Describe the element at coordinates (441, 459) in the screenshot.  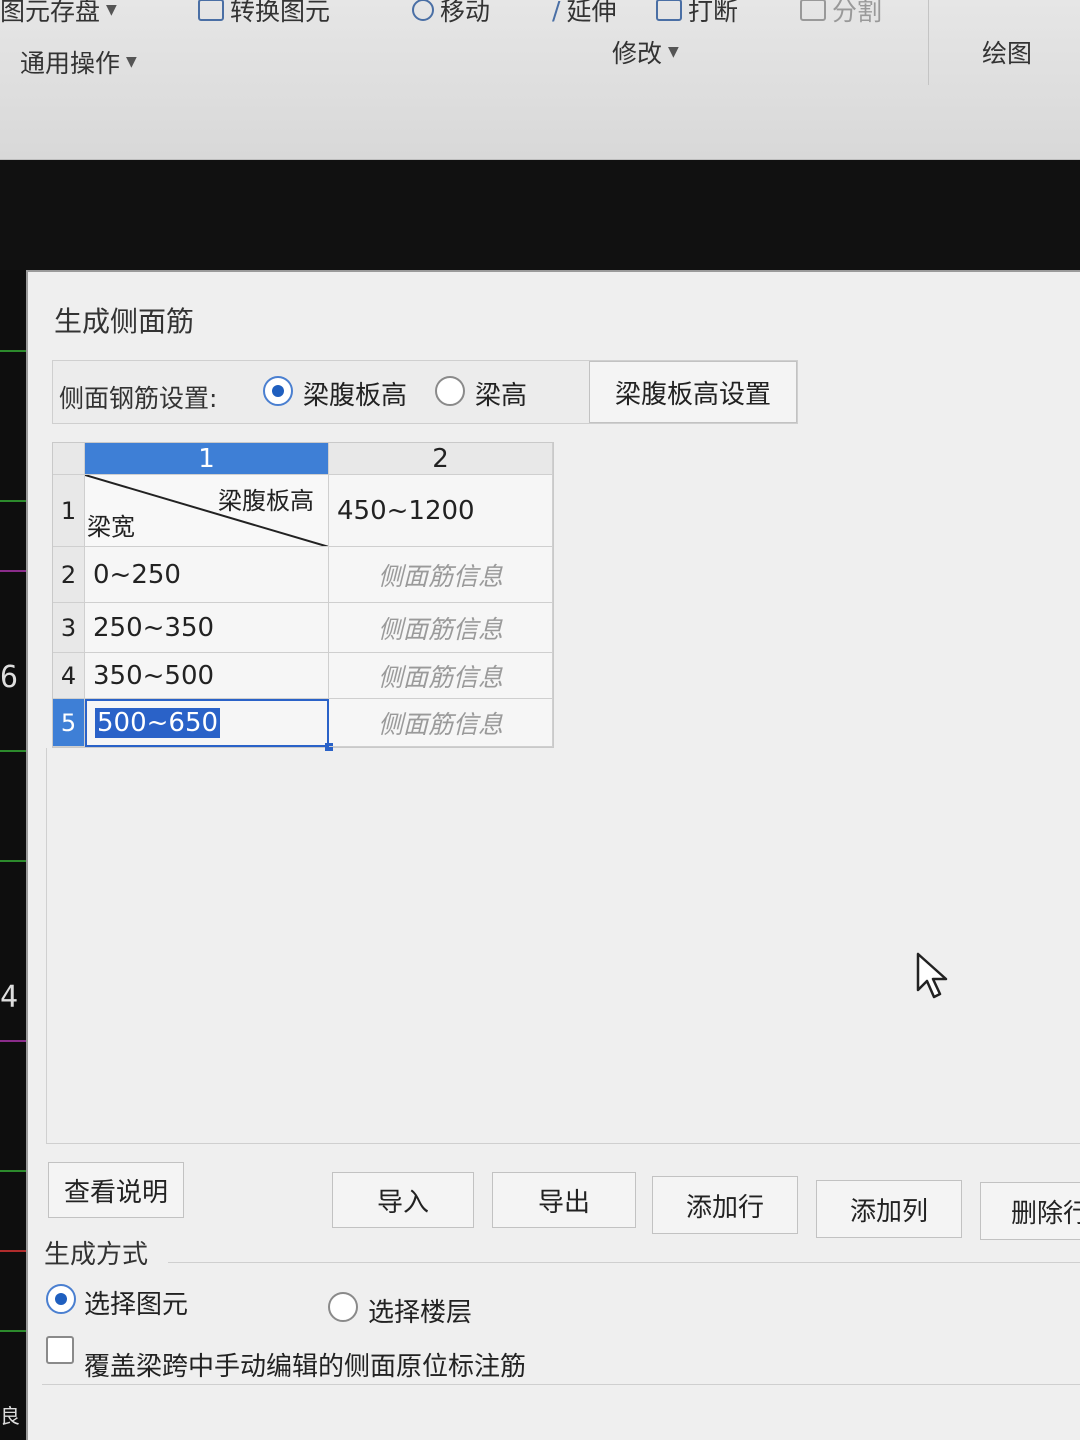
I see `column-header-2: 2` at that location.